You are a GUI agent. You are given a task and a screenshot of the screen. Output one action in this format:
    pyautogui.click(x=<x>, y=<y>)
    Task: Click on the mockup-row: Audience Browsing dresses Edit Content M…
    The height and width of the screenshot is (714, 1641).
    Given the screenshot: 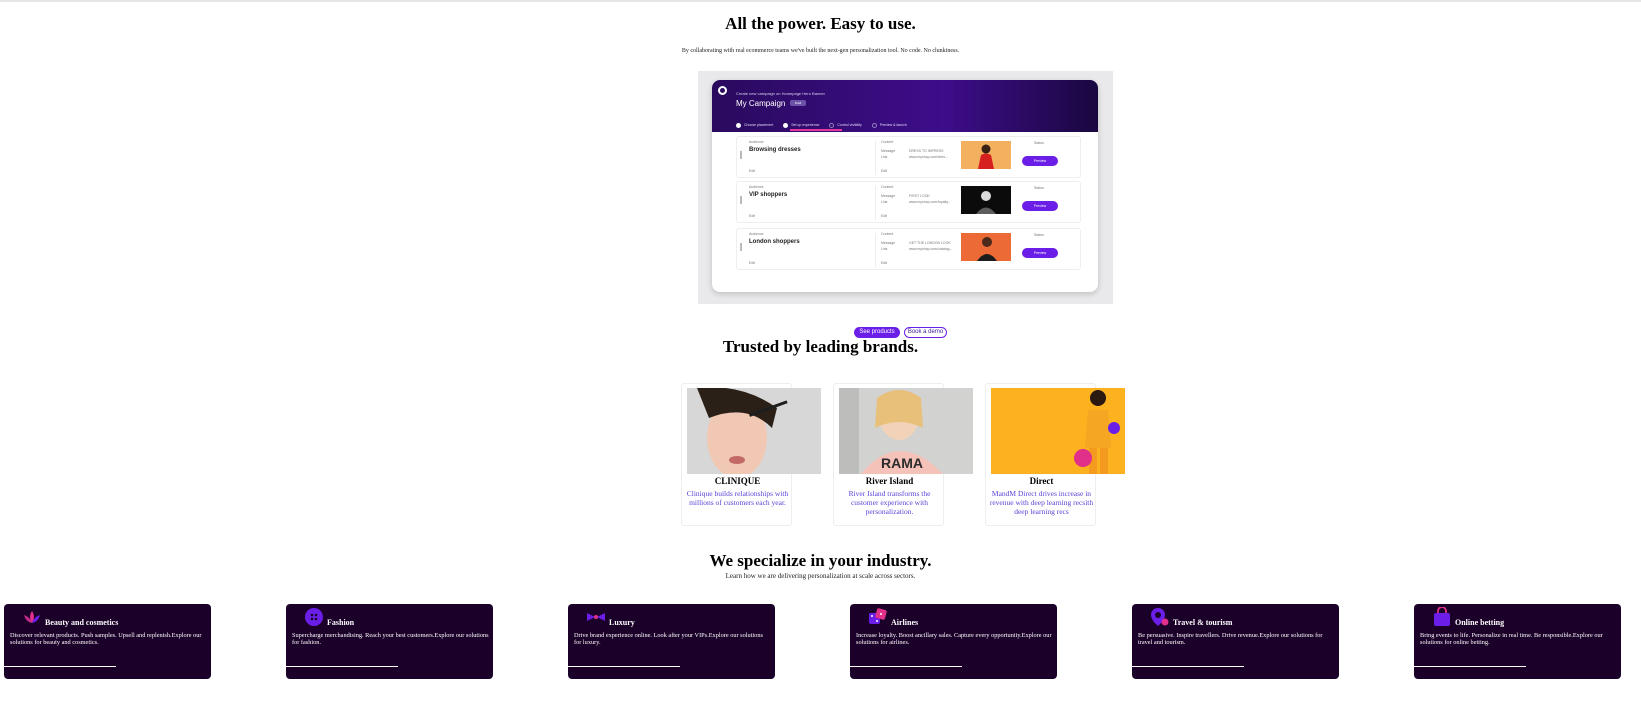 What is the action you would take?
    pyautogui.click(x=908, y=157)
    